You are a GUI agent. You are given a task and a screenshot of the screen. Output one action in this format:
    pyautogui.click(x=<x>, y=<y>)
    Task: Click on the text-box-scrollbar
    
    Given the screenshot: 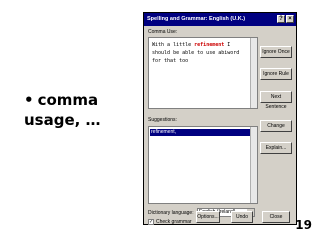 What is the action you would take?
    pyautogui.click(x=253, y=73)
    